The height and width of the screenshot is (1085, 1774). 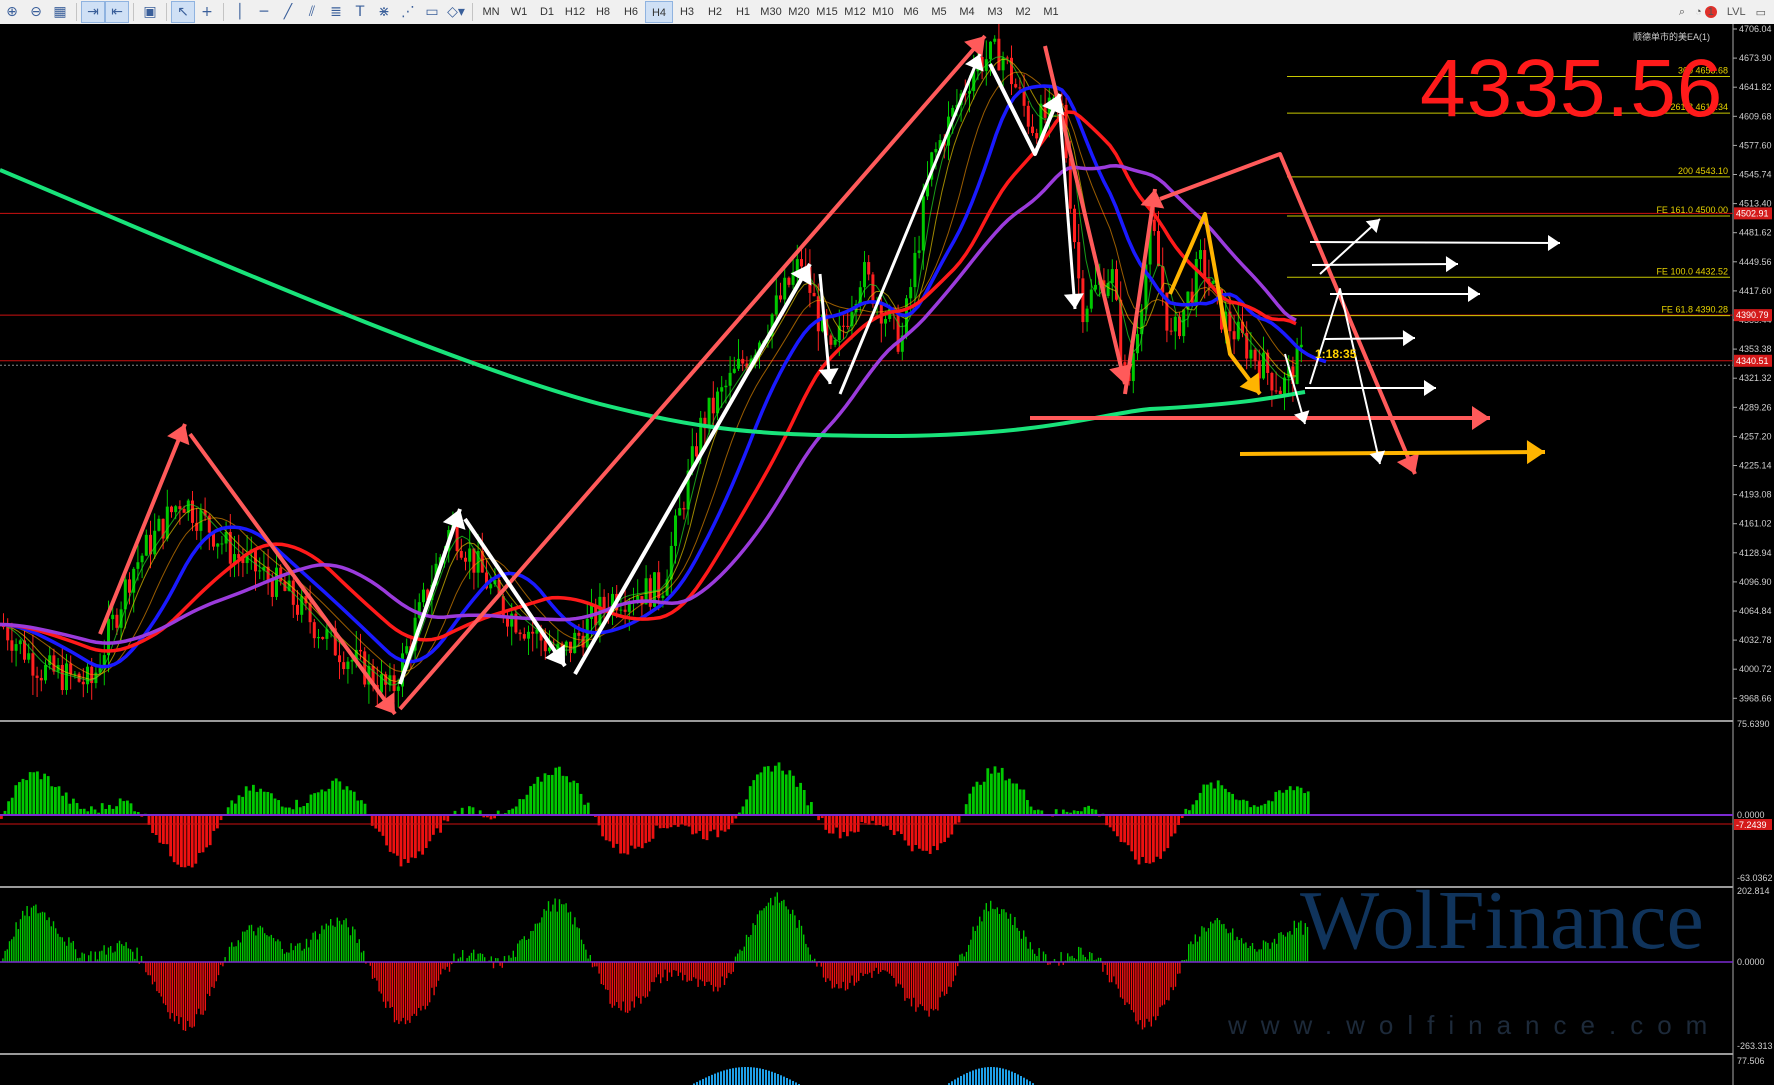 I want to click on crosshair-icon: +, so click(x=207, y=12).